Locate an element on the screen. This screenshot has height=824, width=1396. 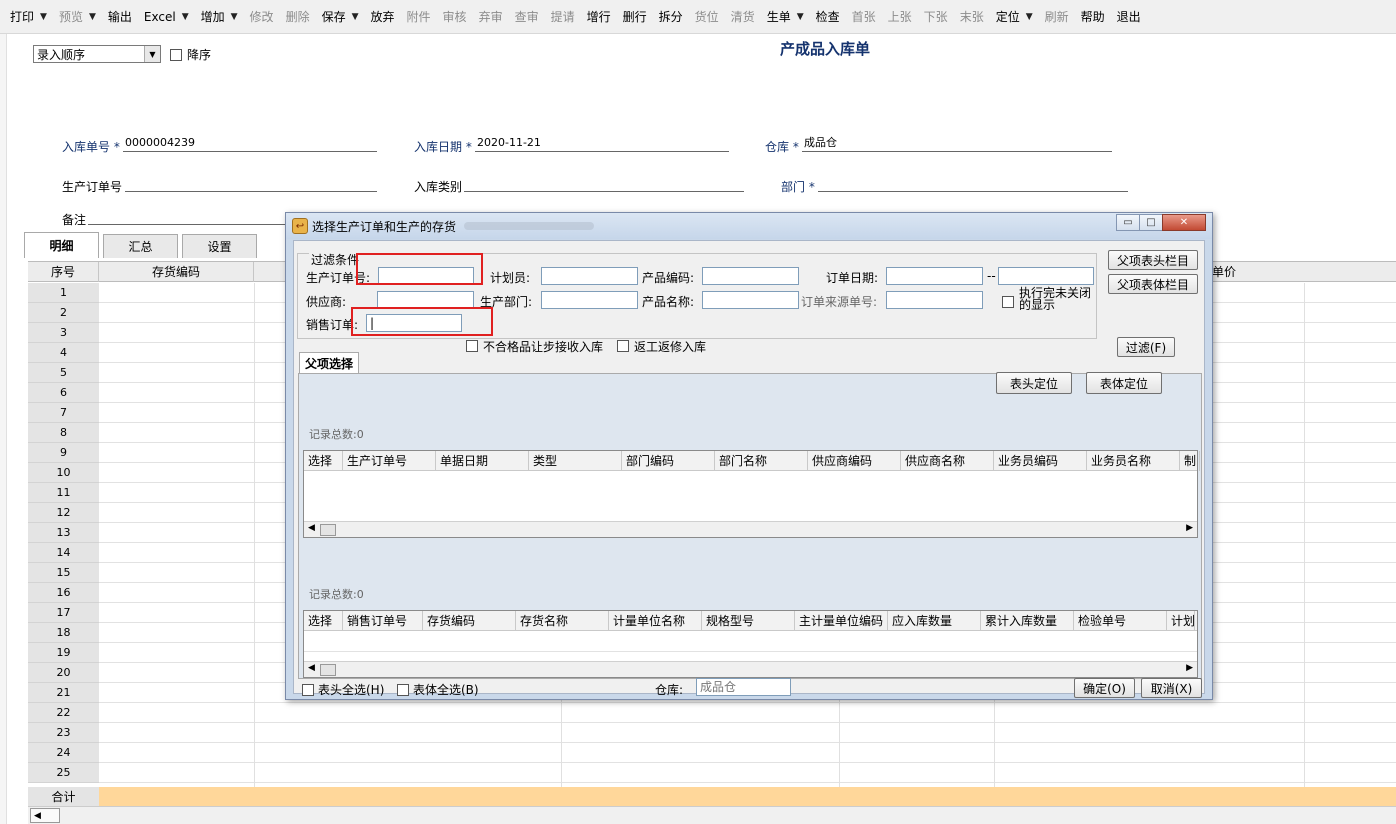
export-button: 输出 is located at coordinates (120, 17).